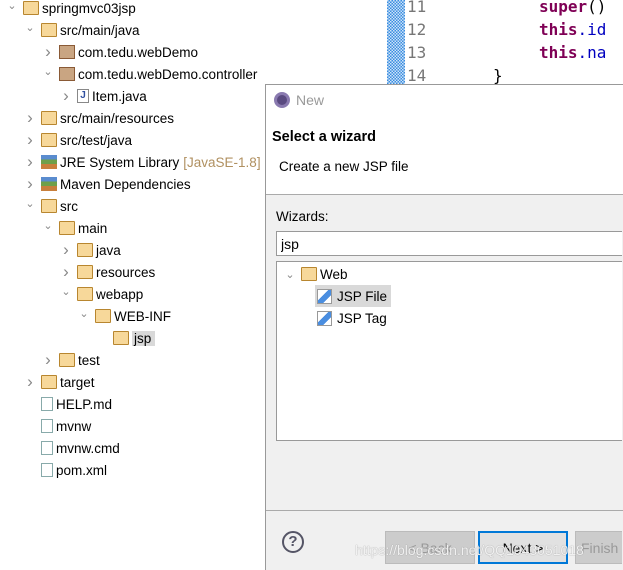 The width and height of the screenshot is (623, 570). I want to click on code-line: super(), so click(572, 8).